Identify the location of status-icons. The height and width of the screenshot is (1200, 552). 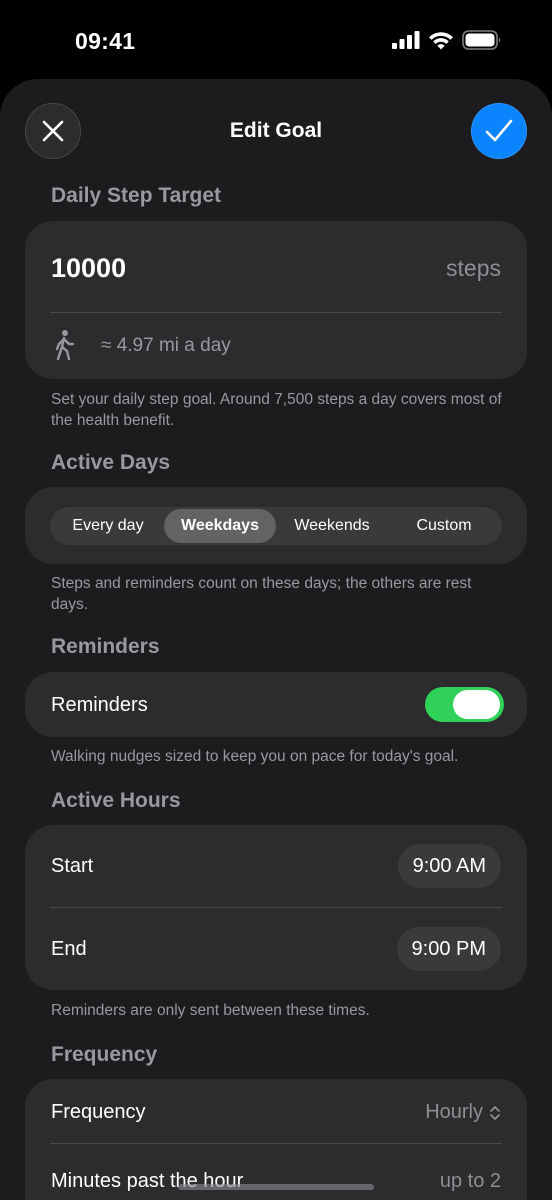
(447, 40).